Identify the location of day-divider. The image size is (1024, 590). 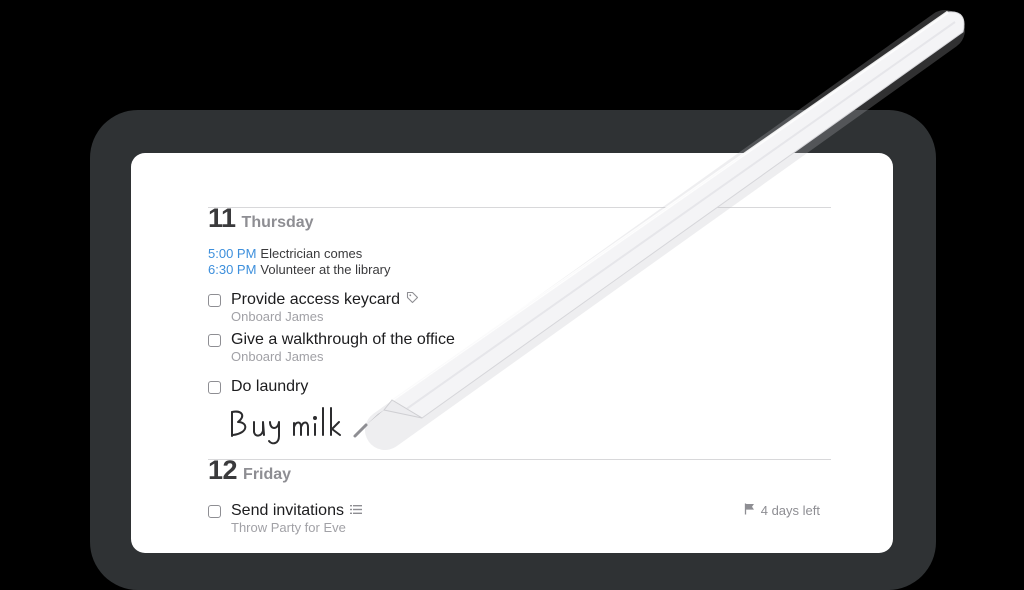
(519, 459).